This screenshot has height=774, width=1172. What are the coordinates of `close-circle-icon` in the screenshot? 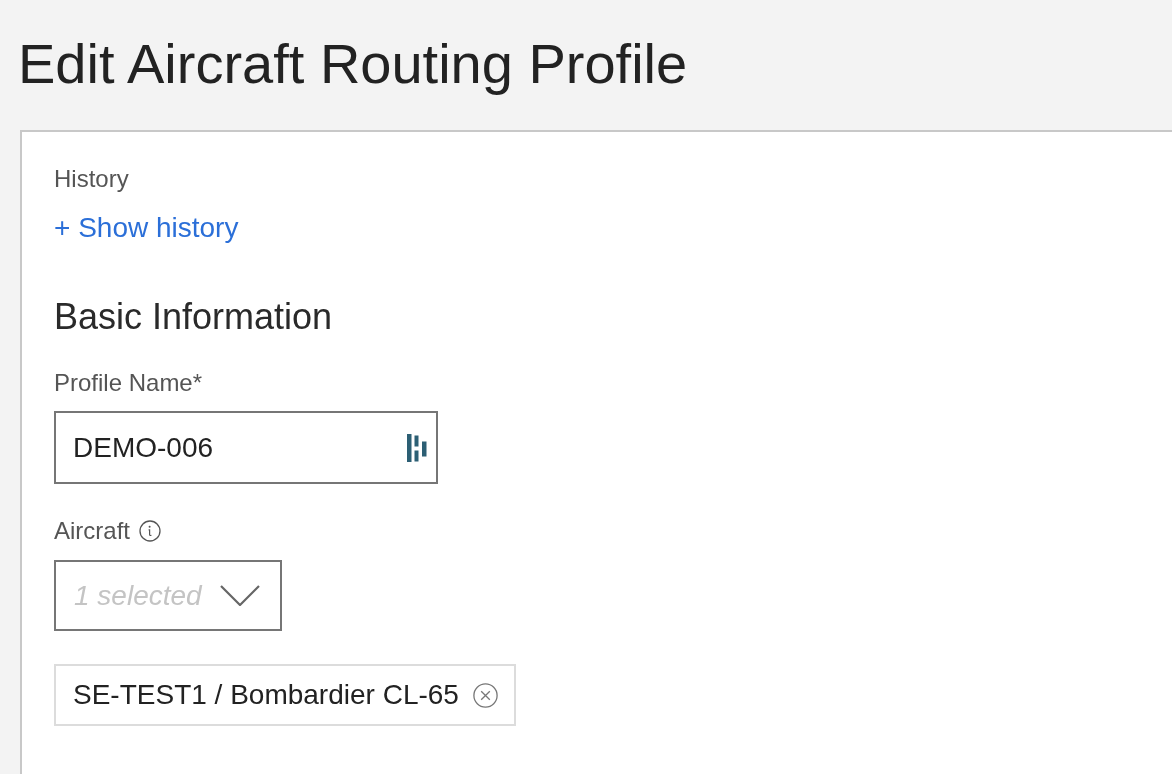 It's located at (485, 695).